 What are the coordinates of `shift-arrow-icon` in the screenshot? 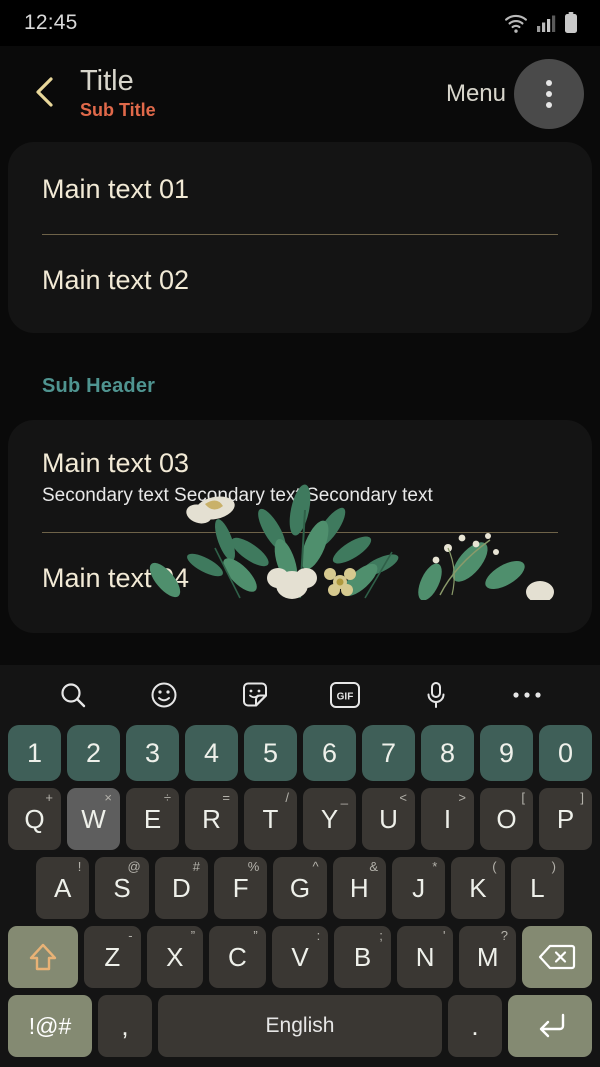 It's located at (43, 957).